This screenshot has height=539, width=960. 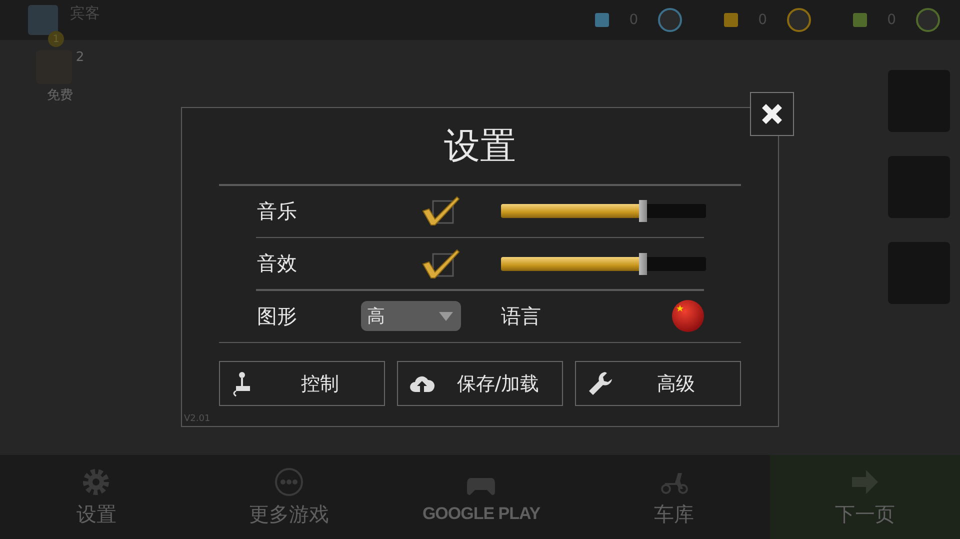 What do you see at coordinates (480, 147) in the screenshot?
I see `dialog-title: 设置` at bounding box center [480, 147].